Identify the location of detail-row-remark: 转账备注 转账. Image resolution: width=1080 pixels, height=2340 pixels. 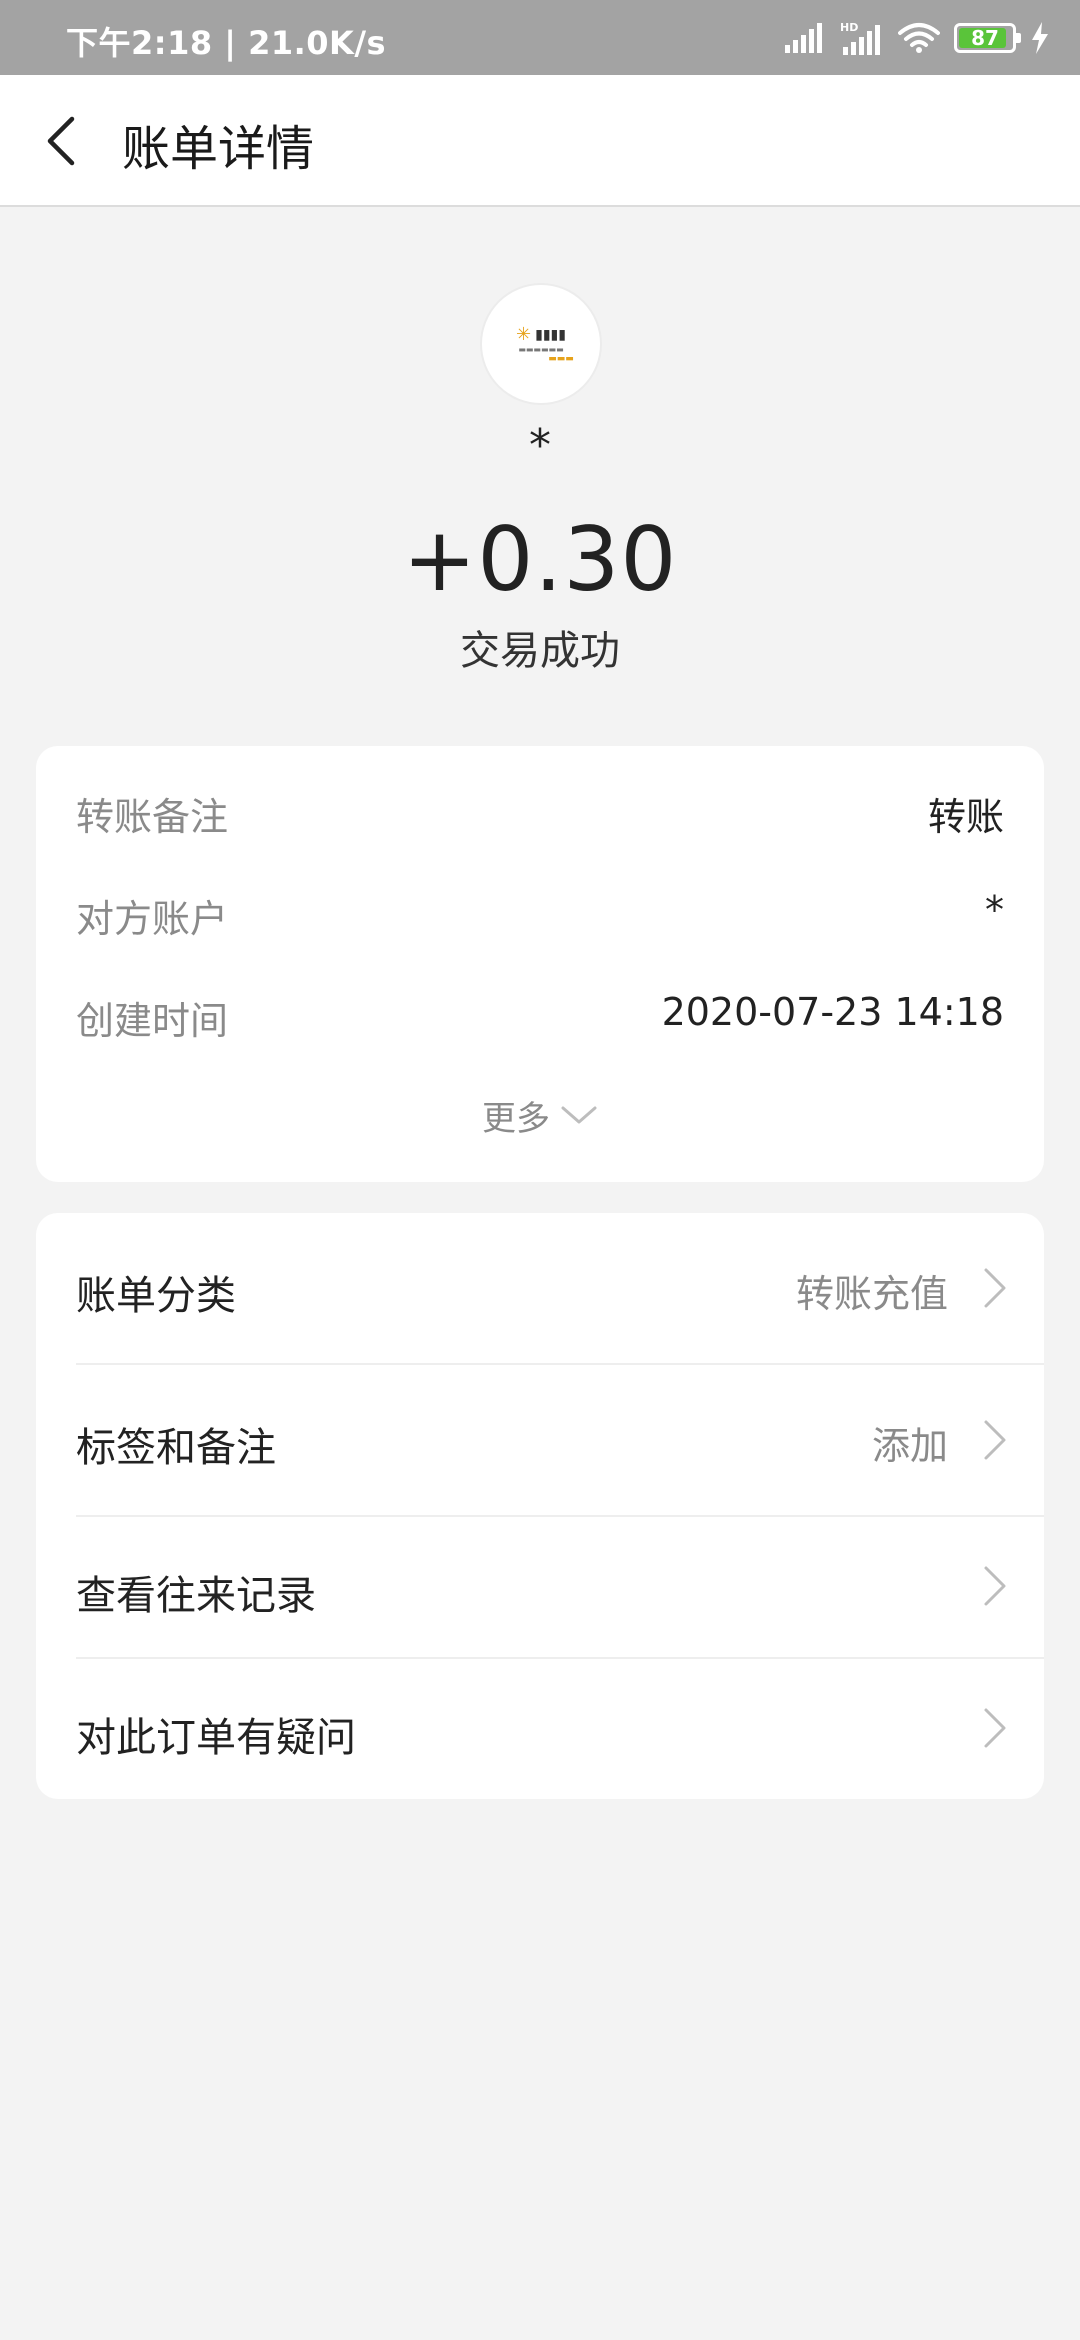
(540, 816).